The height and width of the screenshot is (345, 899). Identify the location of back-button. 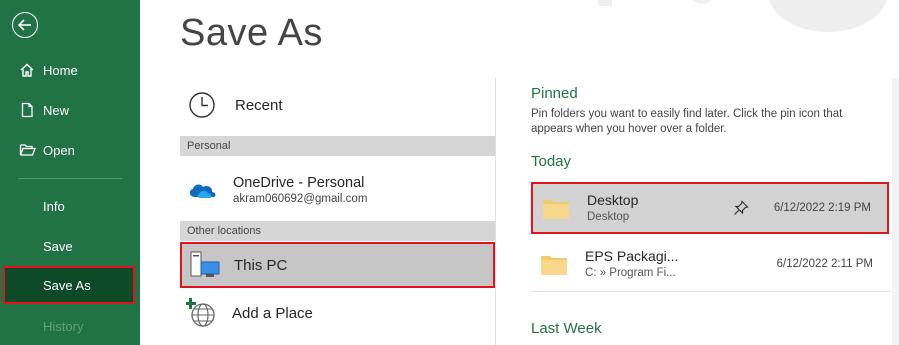
(25, 25).